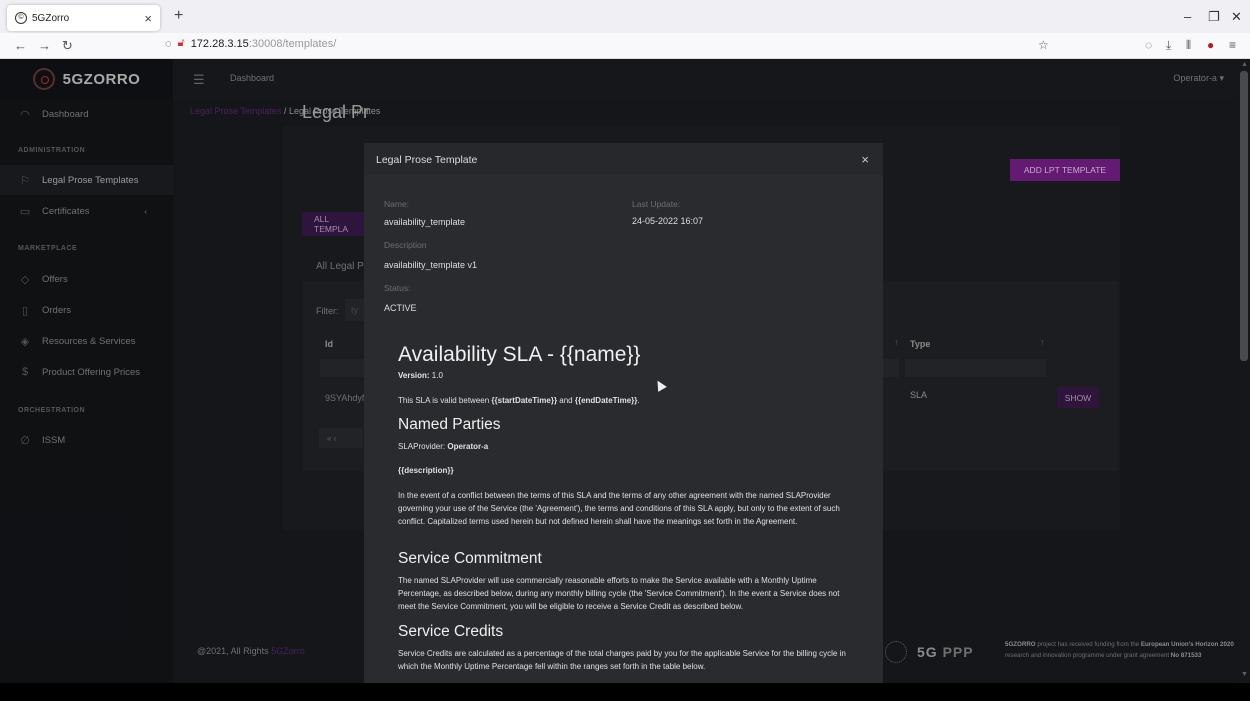 The image size is (1250, 701). I want to click on new-tab-icon: +, so click(178, 16).